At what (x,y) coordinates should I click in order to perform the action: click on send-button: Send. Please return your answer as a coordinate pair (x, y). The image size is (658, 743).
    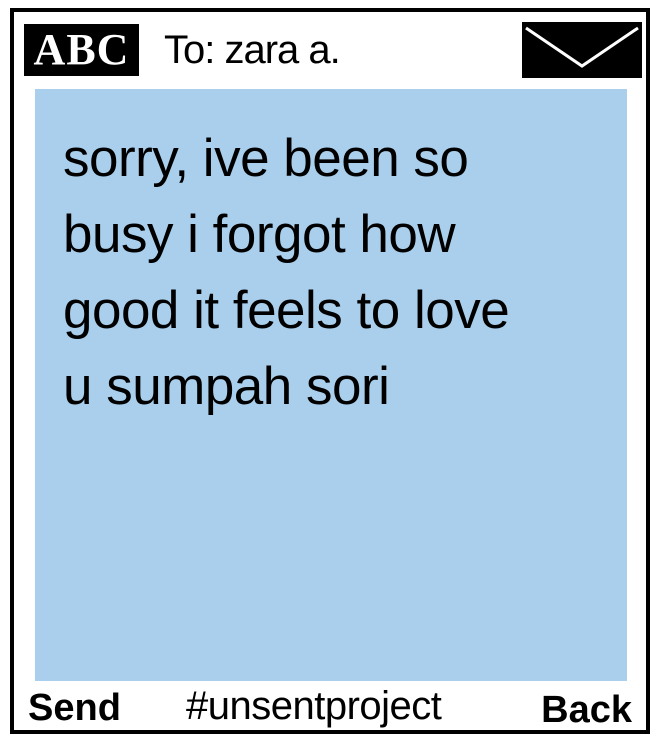
    Looking at the image, I should click on (74, 708).